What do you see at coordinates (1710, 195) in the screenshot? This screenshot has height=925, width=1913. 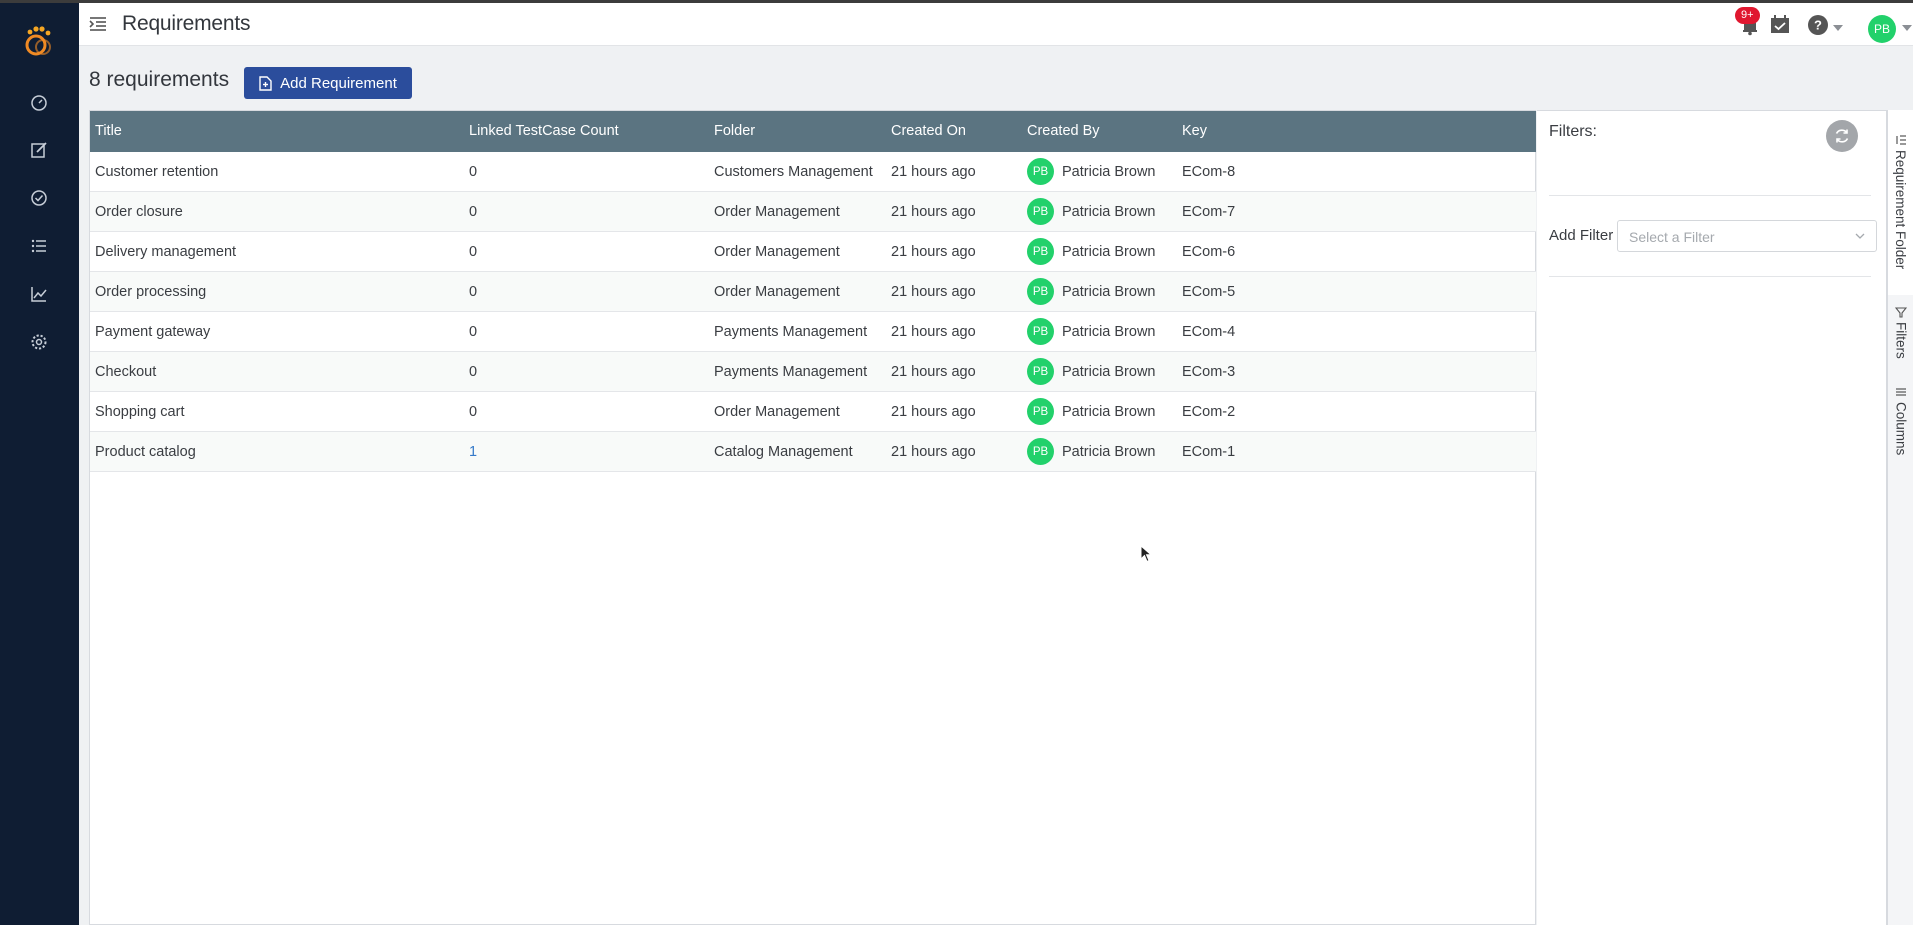 I see `filters-divider` at bounding box center [1710, 195].